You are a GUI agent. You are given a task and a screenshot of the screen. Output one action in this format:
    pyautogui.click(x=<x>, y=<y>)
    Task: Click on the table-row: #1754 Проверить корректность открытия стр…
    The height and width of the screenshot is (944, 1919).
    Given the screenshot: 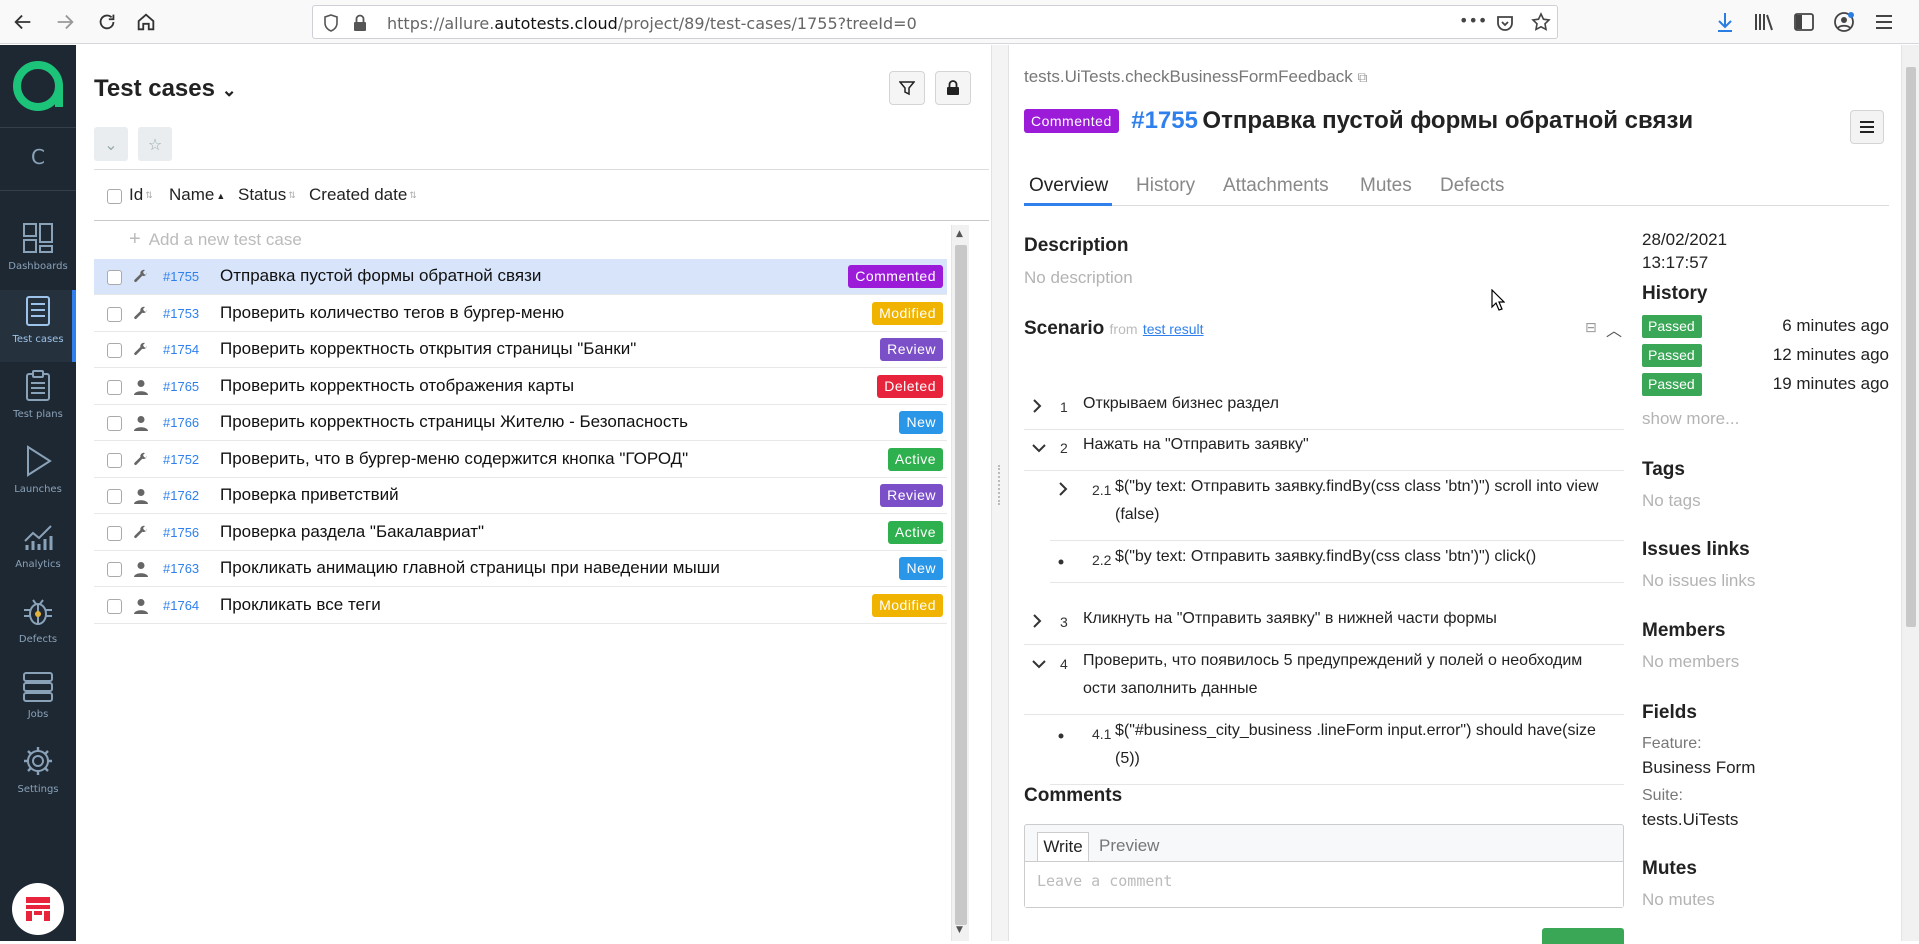 What is the action you would take?
    pyautogui.click(x=520, y=350)
    